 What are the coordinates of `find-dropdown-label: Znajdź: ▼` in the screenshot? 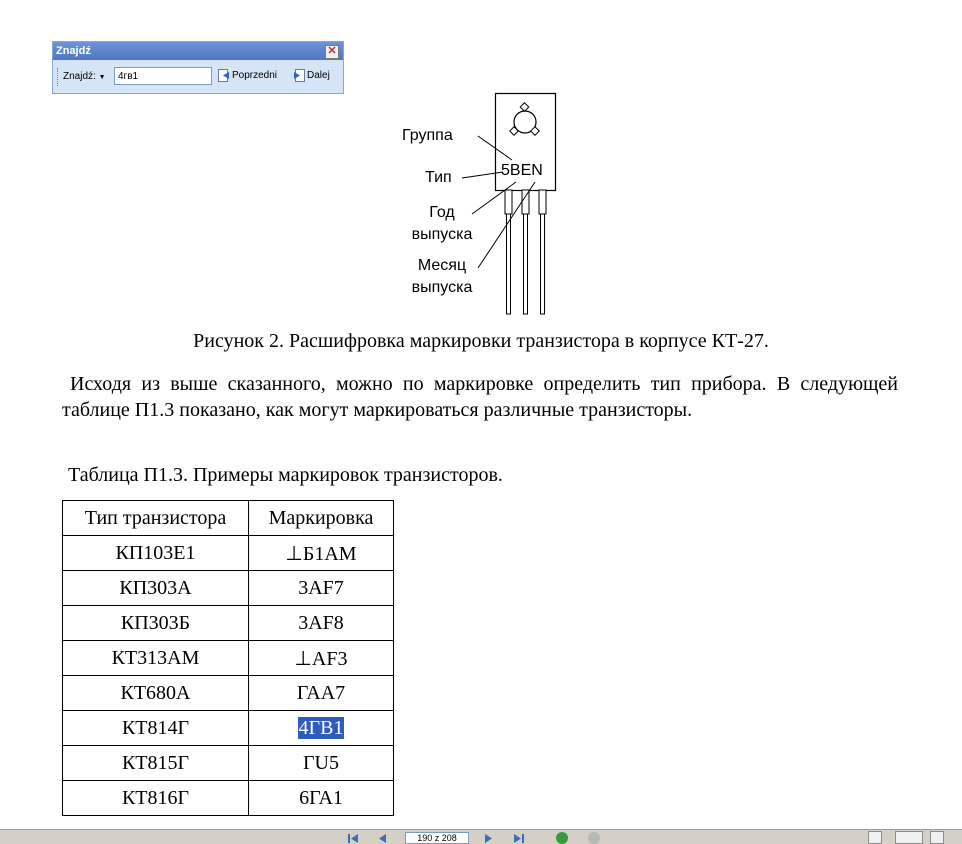 It's located at (84, 76).